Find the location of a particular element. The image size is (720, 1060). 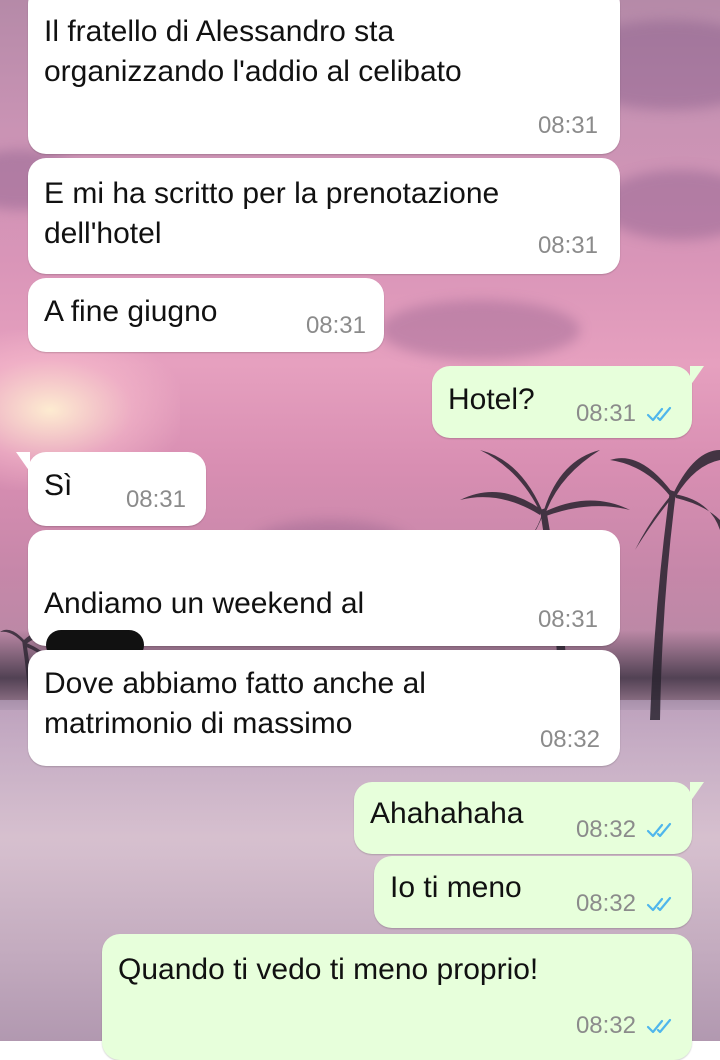

message-text: Sì is located at coordinates (58, 485).